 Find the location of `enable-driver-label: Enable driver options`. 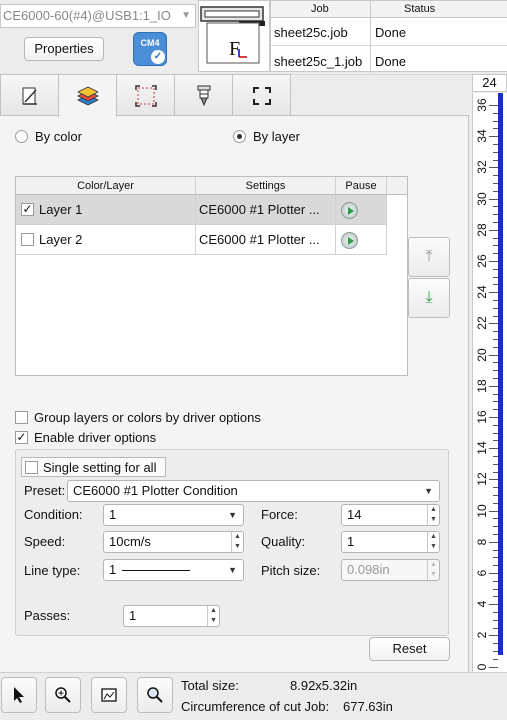

enable-driver-label: Enable driver options is located at coordinates (95, 437).